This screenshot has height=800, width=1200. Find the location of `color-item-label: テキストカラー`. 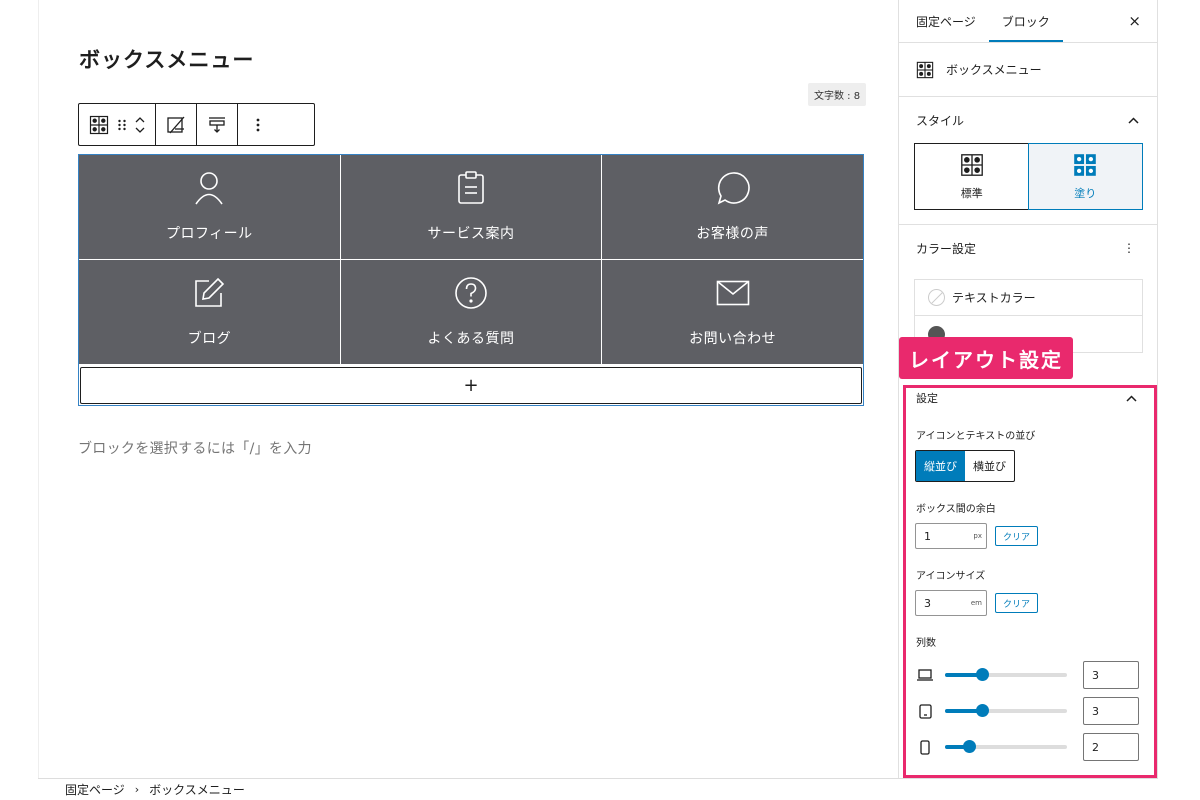

color-item-label: テキストカラー is located at coordinates (994, 298).